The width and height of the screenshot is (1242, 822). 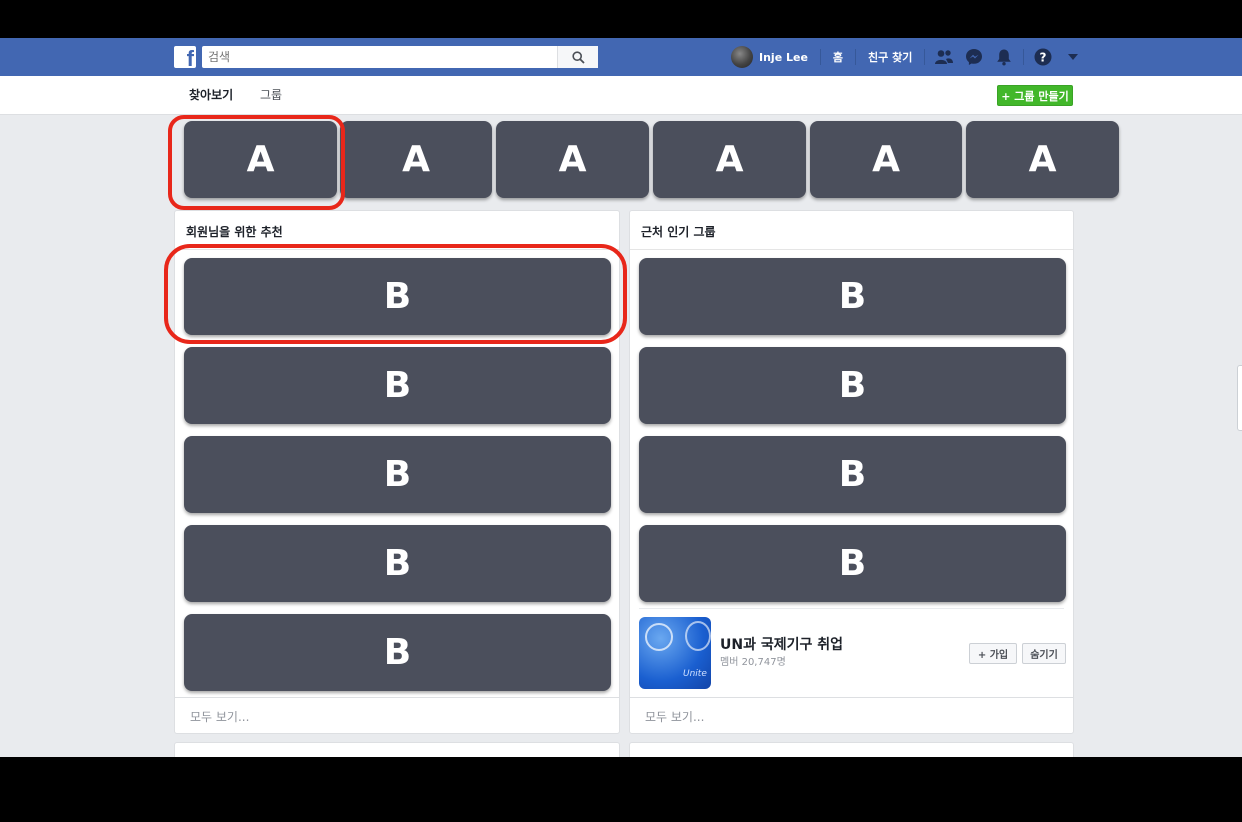 I want to click on create-group-button: + 그룹 만들기, so click(x=1035, y=95).